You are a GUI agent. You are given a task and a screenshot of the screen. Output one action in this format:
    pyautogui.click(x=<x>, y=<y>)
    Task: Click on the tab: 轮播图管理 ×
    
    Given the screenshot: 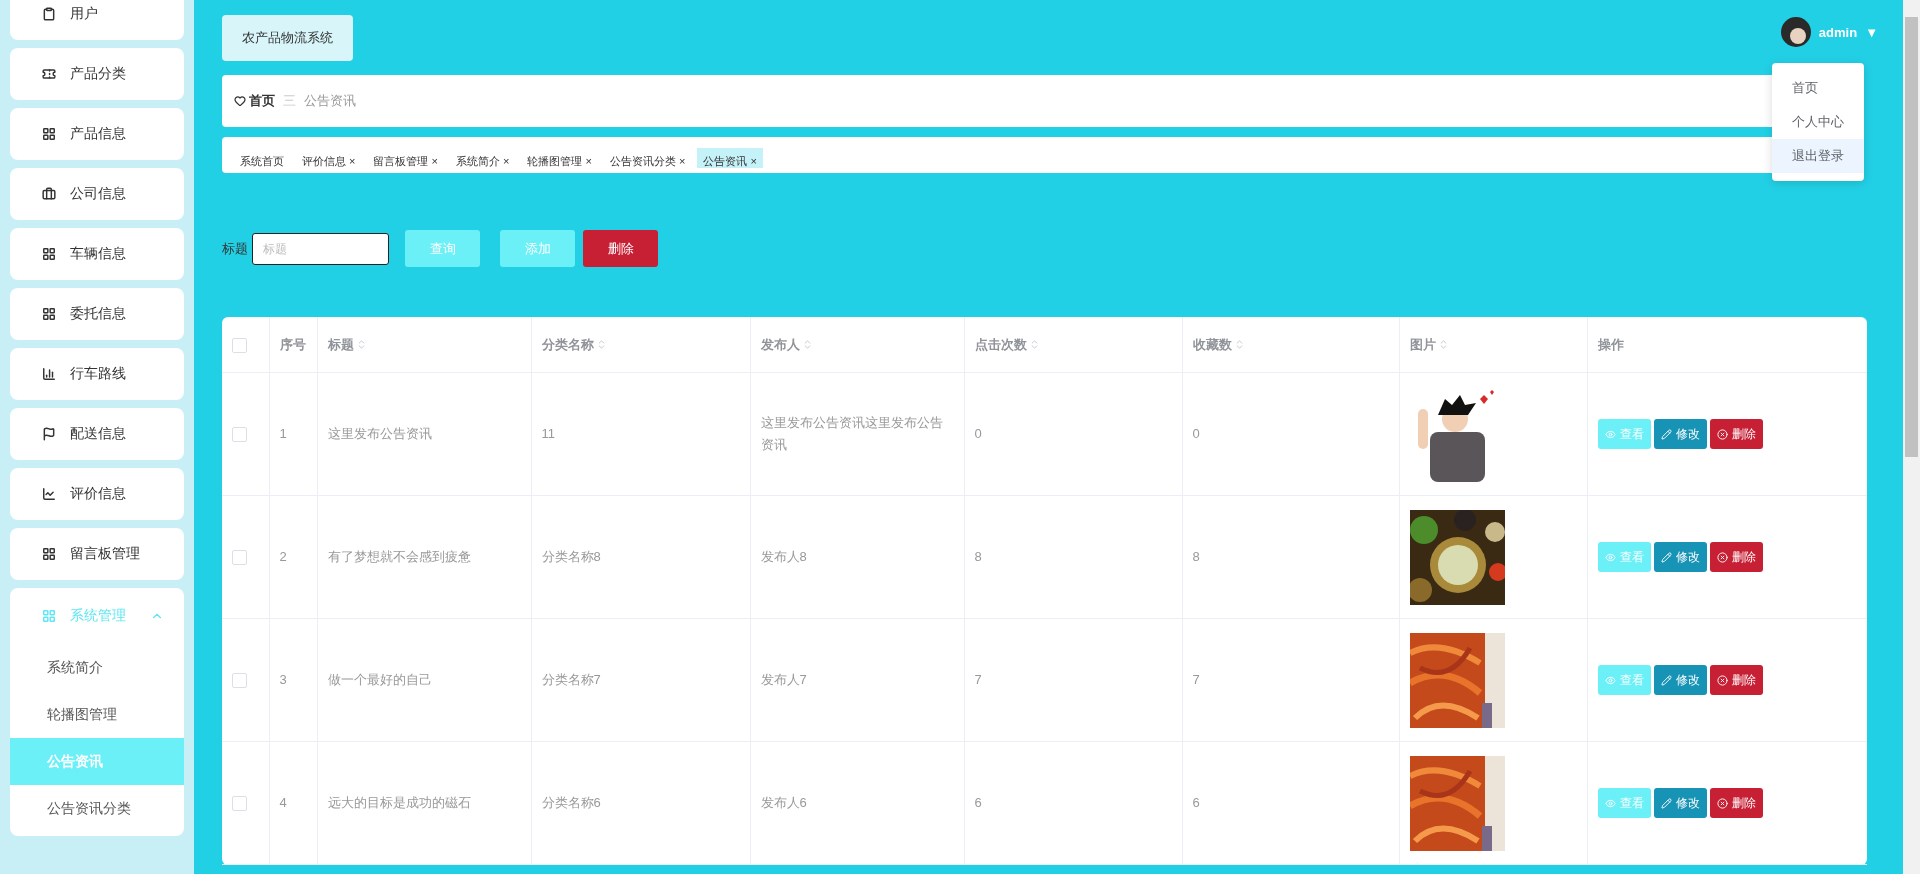 What is the action you would take?
    pyautogui.click(x=559, y=158)
    